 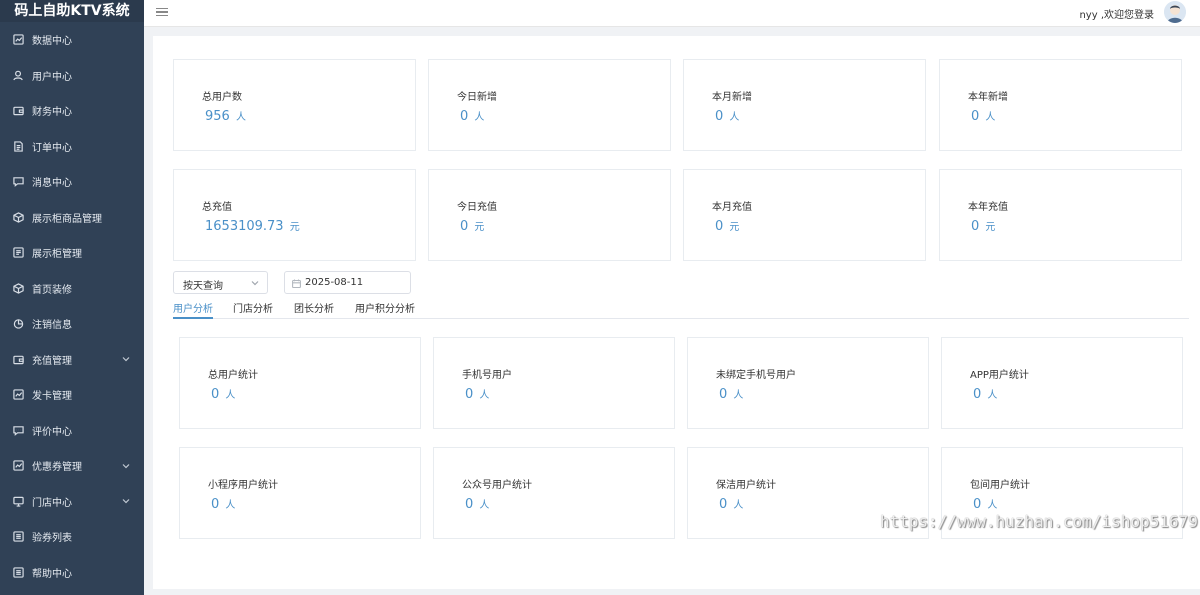 I want to click on stat-card-total-users: 总用户数 956 人, so click(x=294, y=105).